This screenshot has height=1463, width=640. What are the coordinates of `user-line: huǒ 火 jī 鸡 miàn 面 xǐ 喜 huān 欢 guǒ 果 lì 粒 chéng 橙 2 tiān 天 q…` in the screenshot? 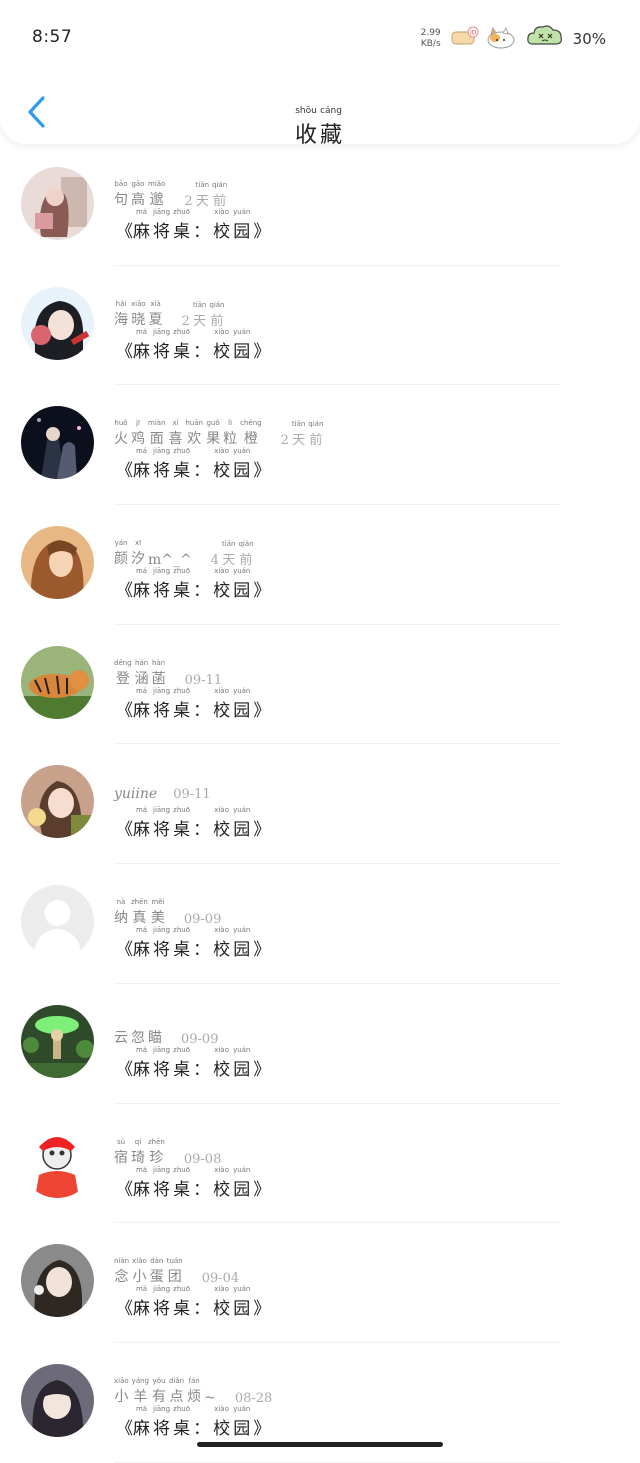 It's located at (220, 433).